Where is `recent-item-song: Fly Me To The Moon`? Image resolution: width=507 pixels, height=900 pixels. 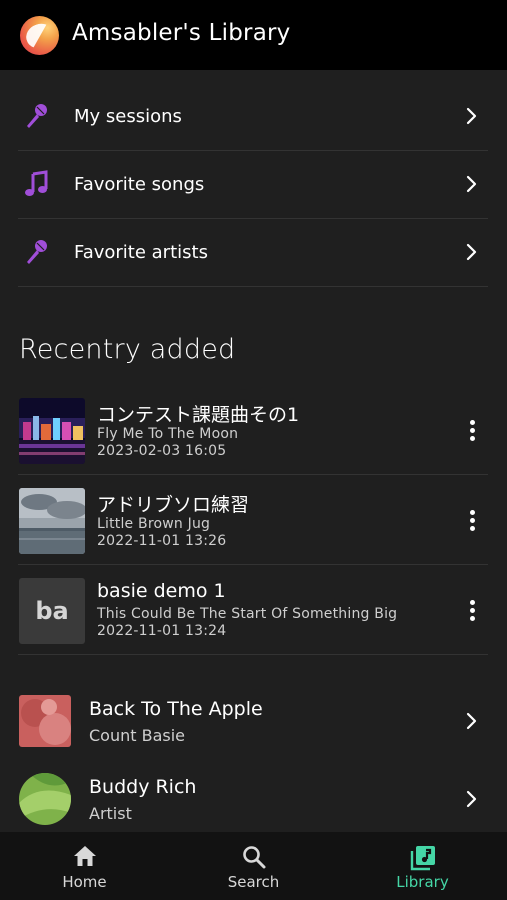 recent-item-song: Fly Me To The Moon is located at coordinates (168, 434).